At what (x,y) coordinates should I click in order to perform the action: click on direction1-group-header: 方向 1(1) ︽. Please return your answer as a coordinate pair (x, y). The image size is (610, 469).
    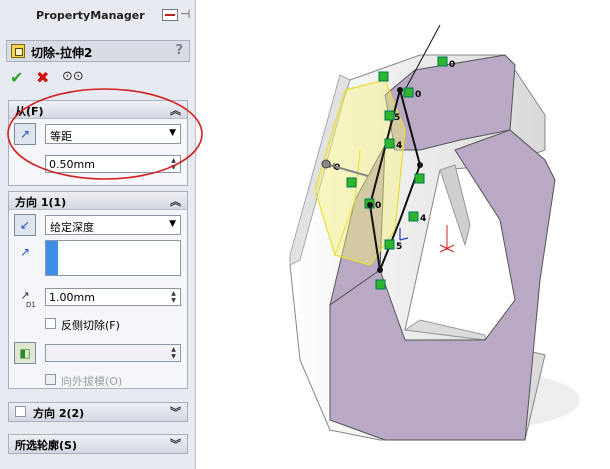
    Looking at the image, I should click on (98, 201).